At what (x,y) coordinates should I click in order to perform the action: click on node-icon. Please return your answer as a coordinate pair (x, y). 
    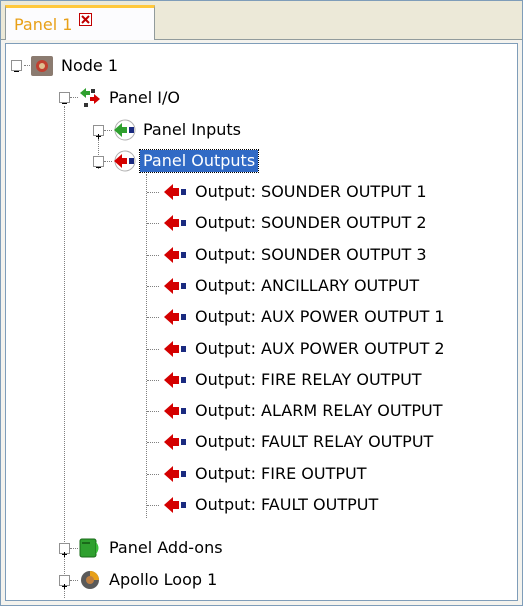
    Looking at the image, I should click on (42, 66).